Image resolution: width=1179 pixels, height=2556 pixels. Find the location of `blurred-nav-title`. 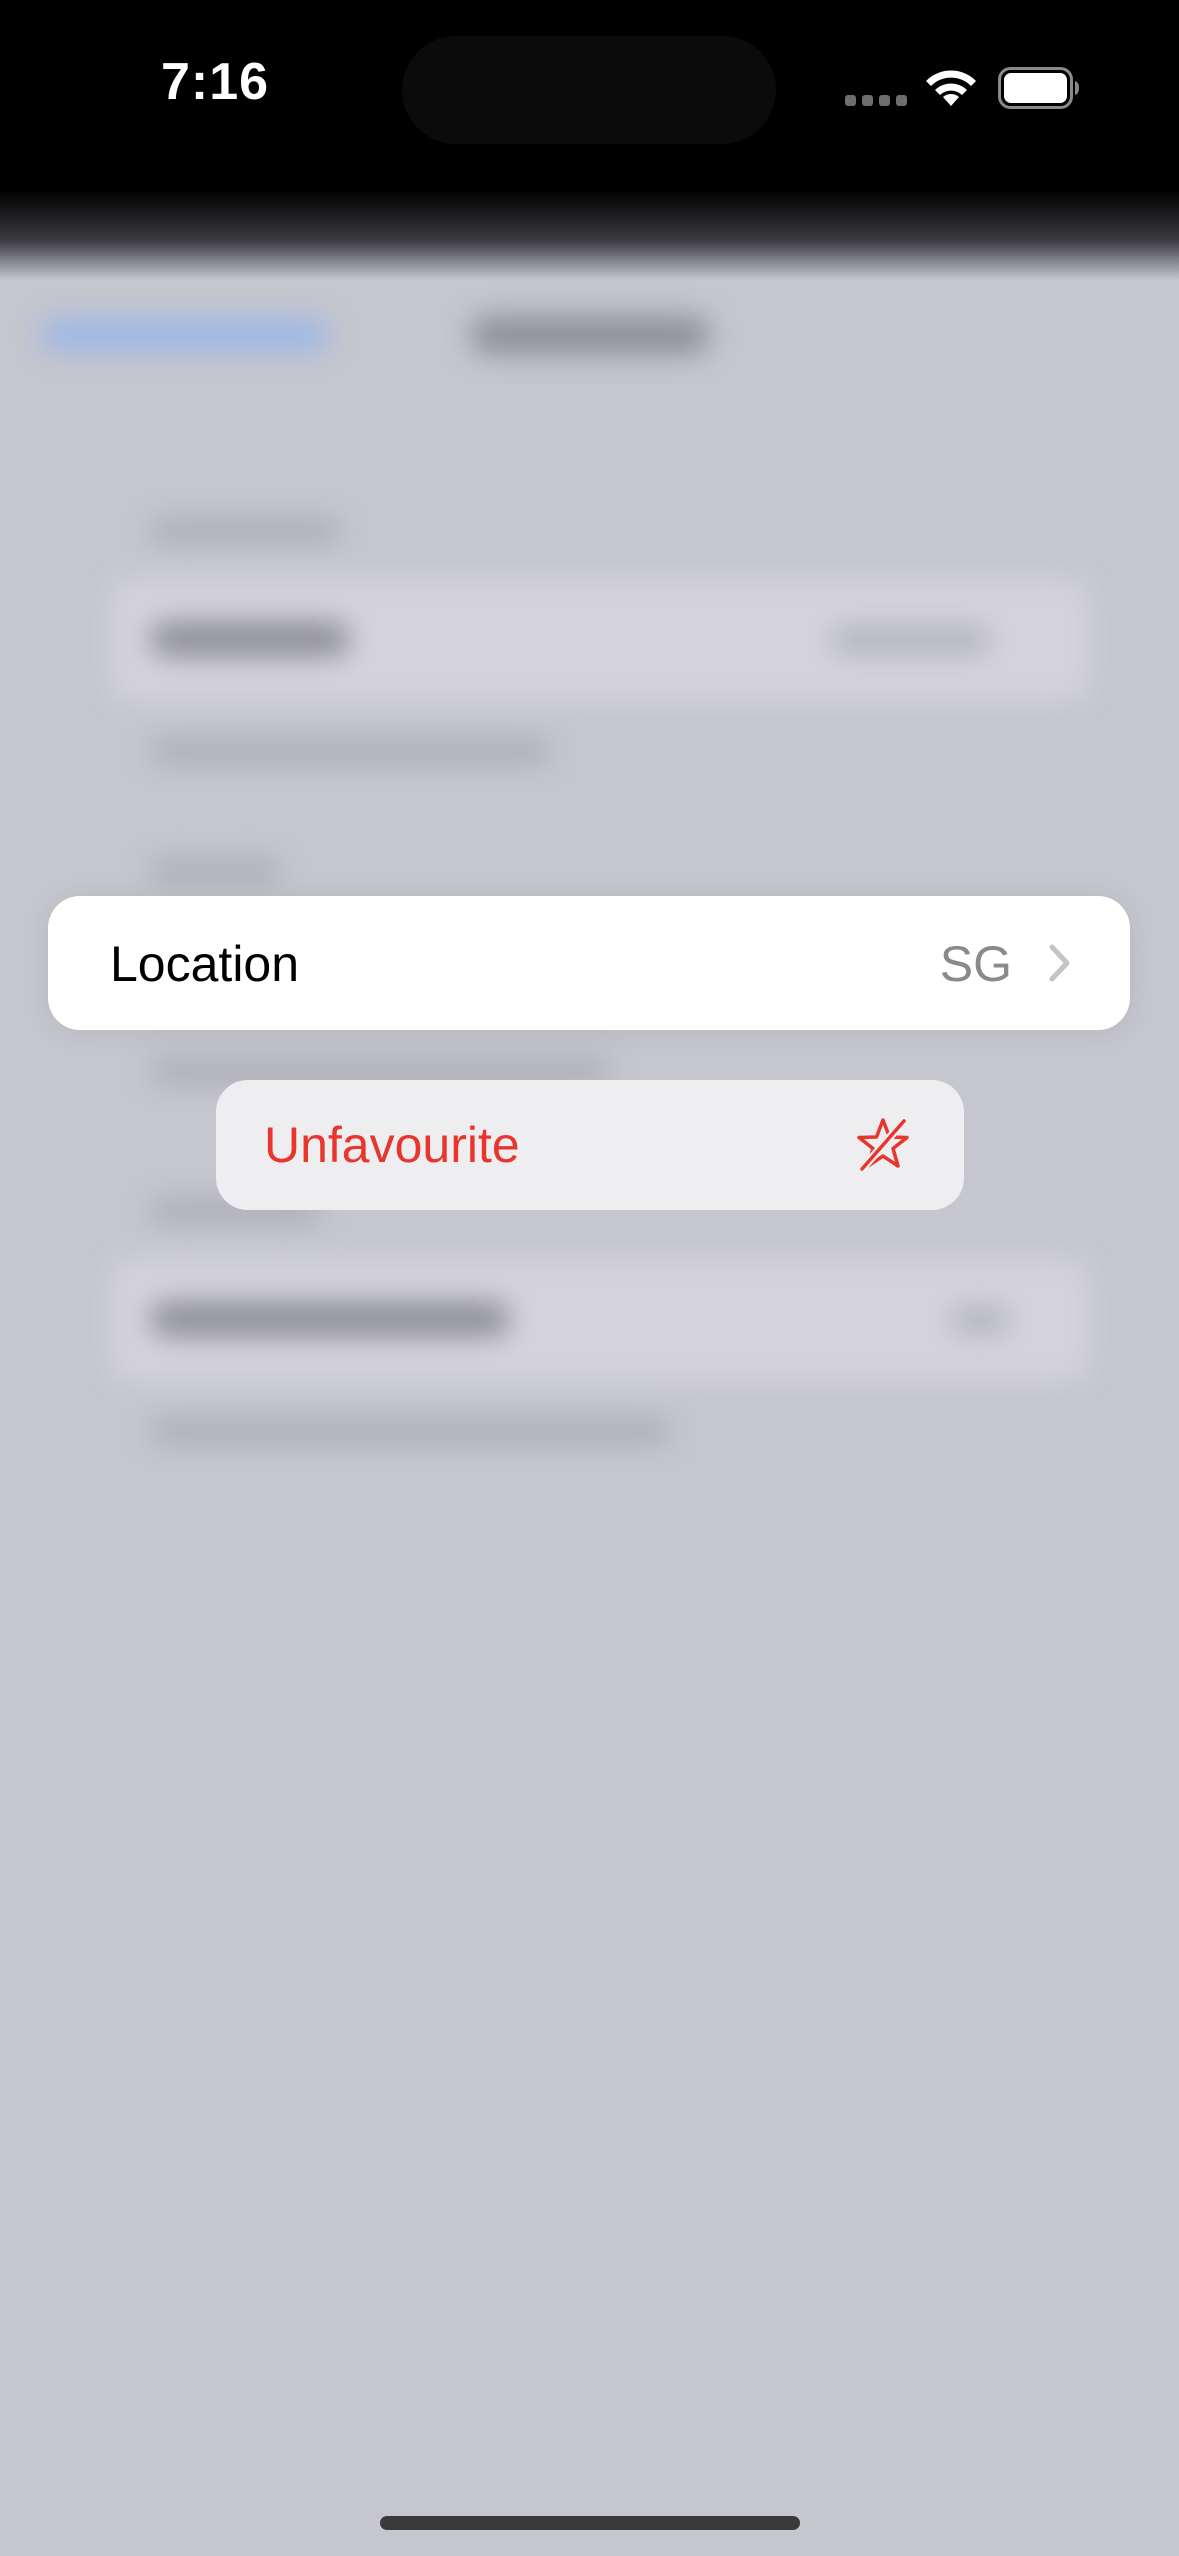

blurred-nav-title is located at coordinates (590, 335).